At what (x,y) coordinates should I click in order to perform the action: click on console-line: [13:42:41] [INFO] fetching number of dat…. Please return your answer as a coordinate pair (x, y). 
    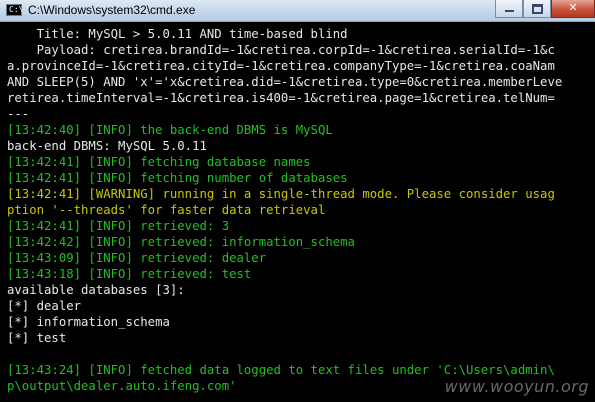
    Looking at the image, I should click on (177, 178).